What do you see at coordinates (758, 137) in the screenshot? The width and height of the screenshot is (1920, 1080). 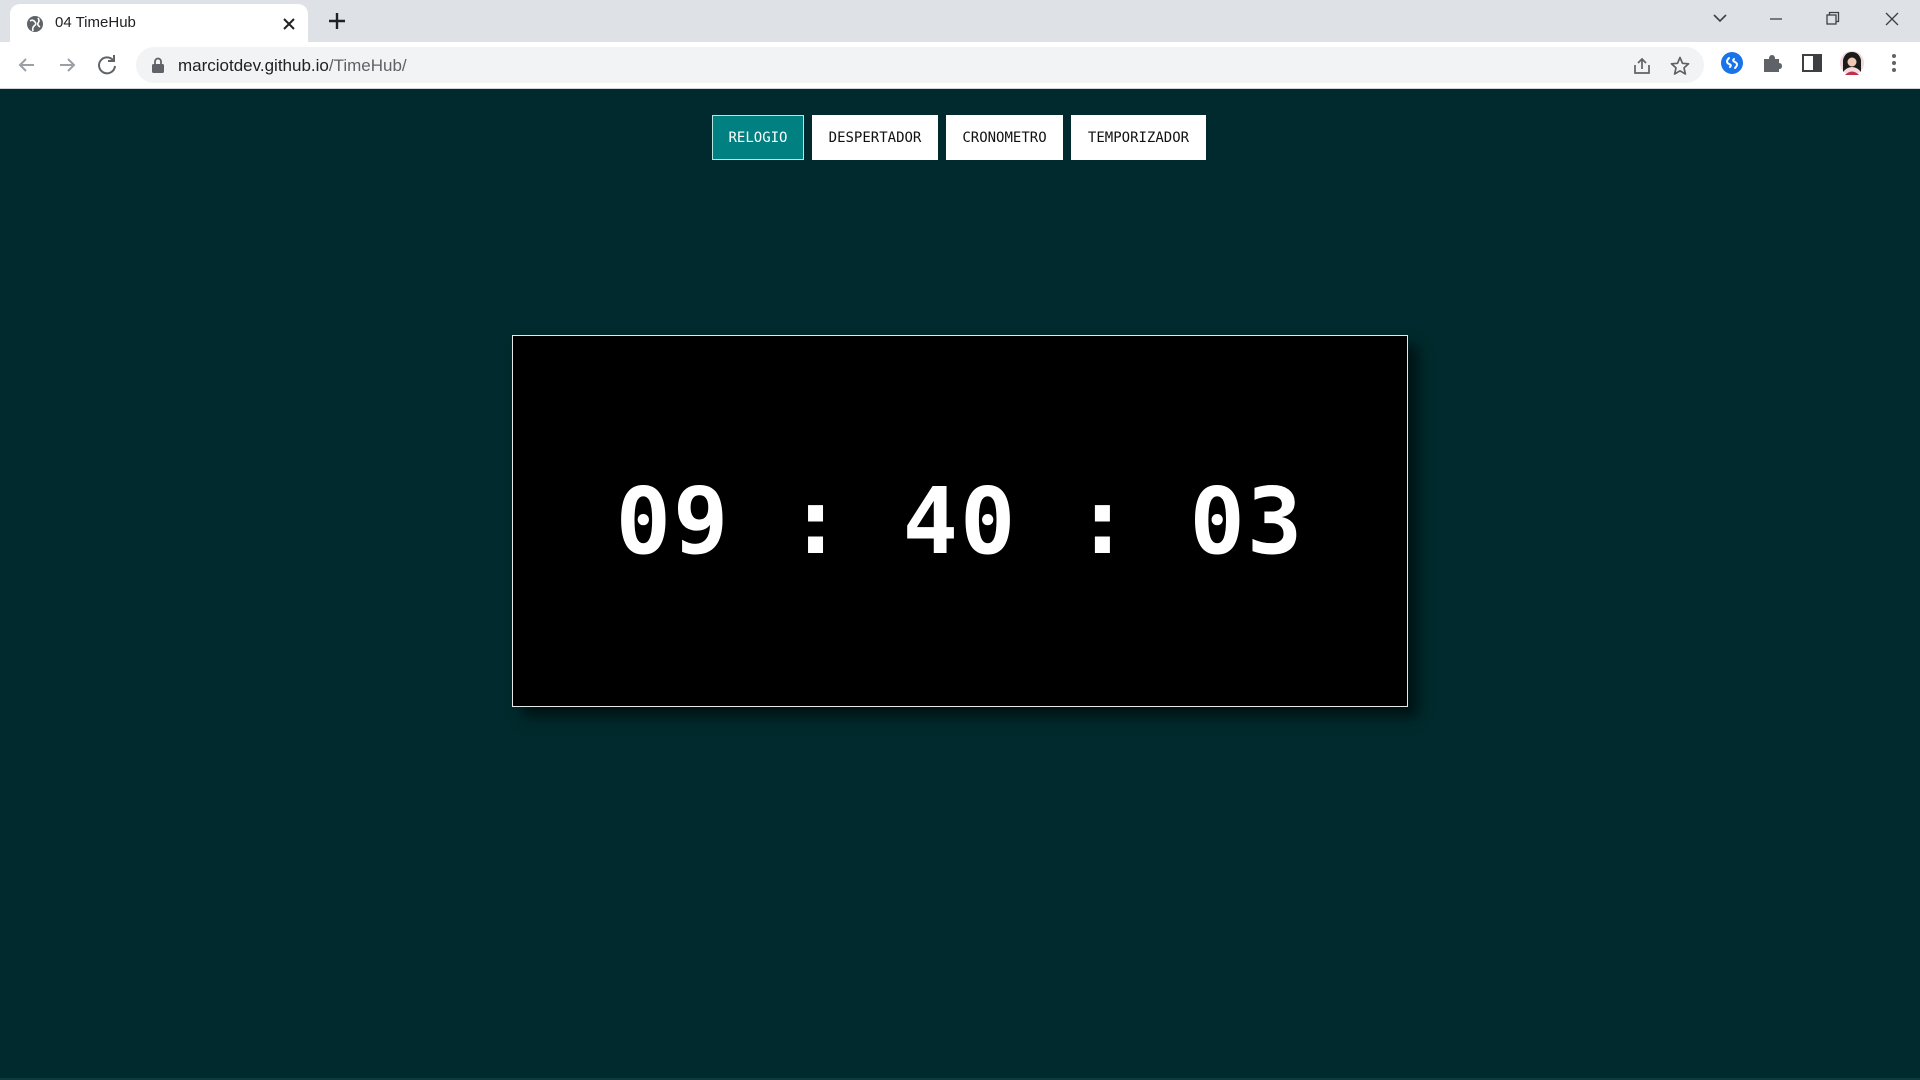 I see `tab-relogio: RELOGIO` at bounding box center [758, 137].